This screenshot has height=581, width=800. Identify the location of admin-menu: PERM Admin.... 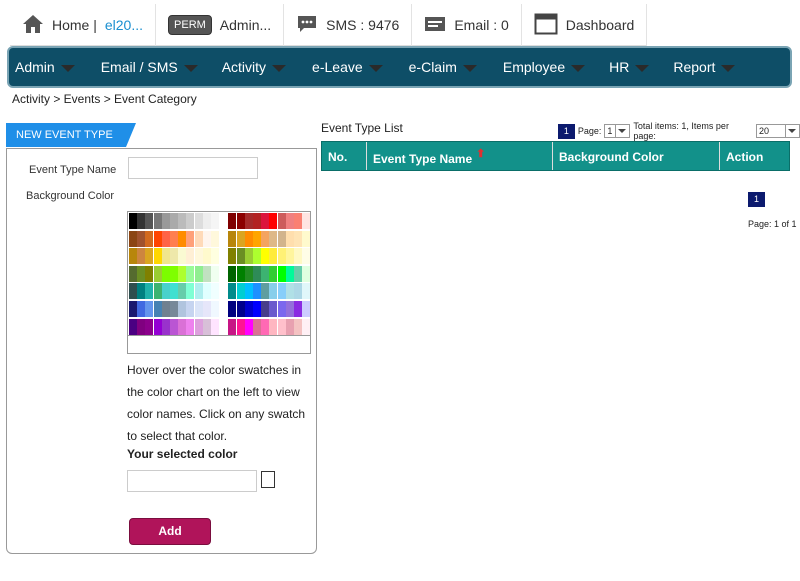
(220, 25).